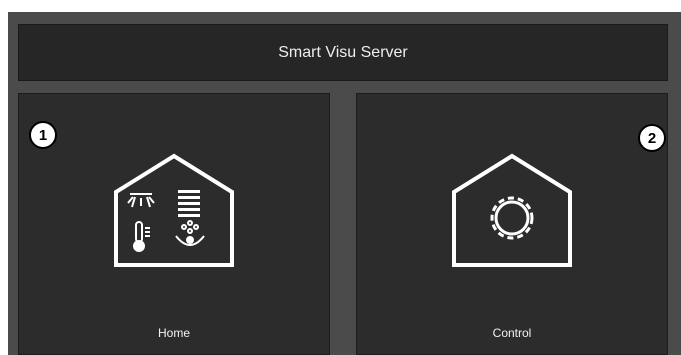  I want to click on home-icon, so click(174, 210).